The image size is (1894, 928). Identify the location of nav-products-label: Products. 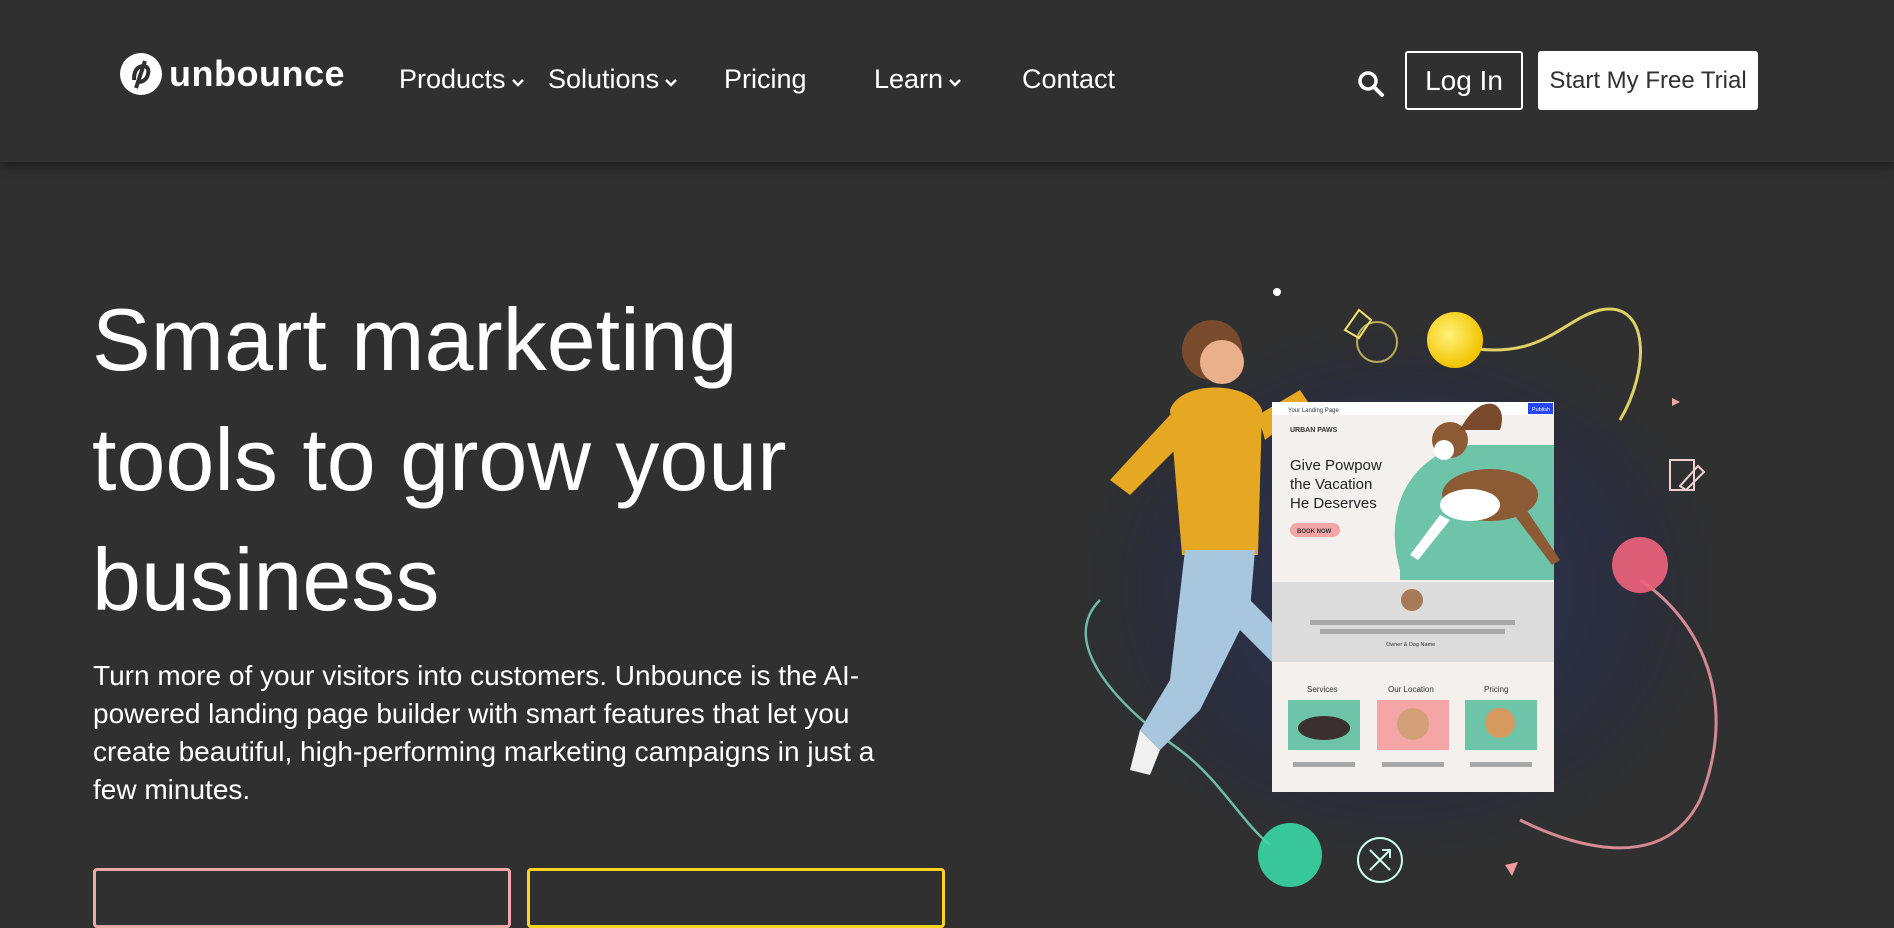
(452, 79).